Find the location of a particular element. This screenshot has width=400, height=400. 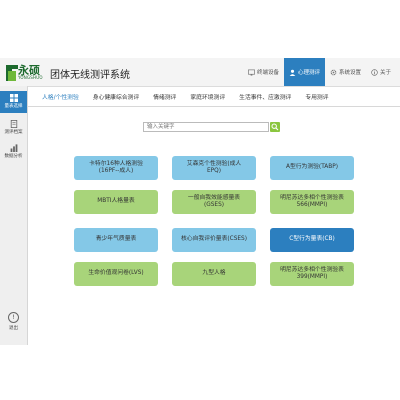

tab-divider is located at coordinates (214, 106).